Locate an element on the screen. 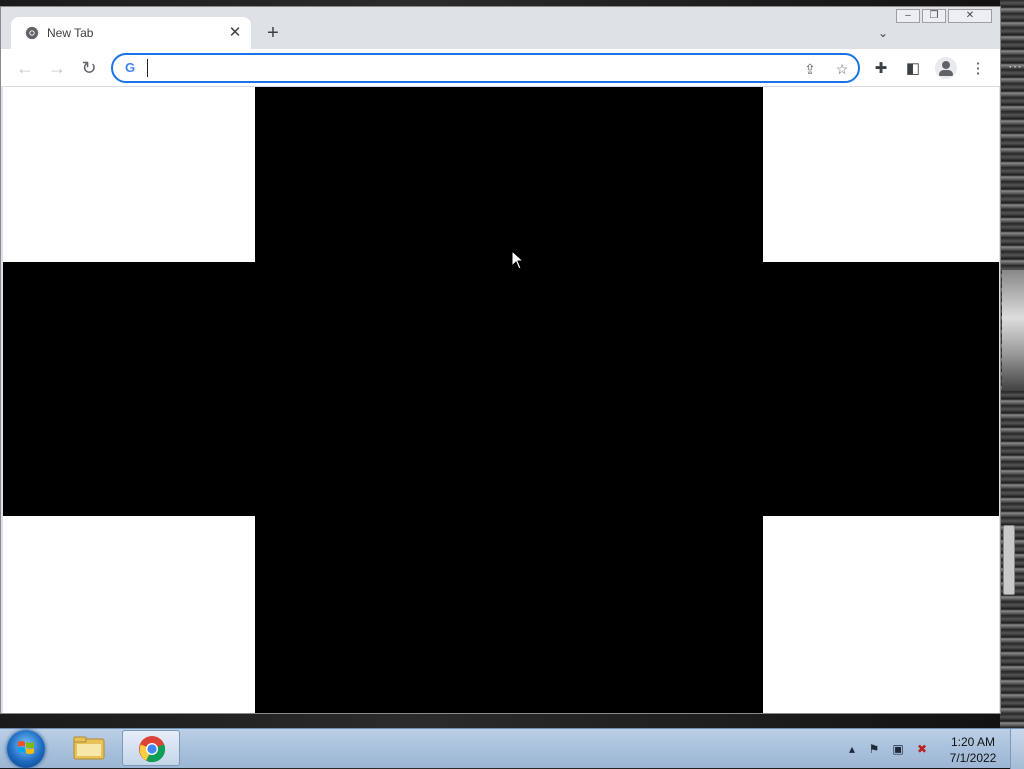  desktop-scrollbar-thumb is located at coordinates (1009, 560).